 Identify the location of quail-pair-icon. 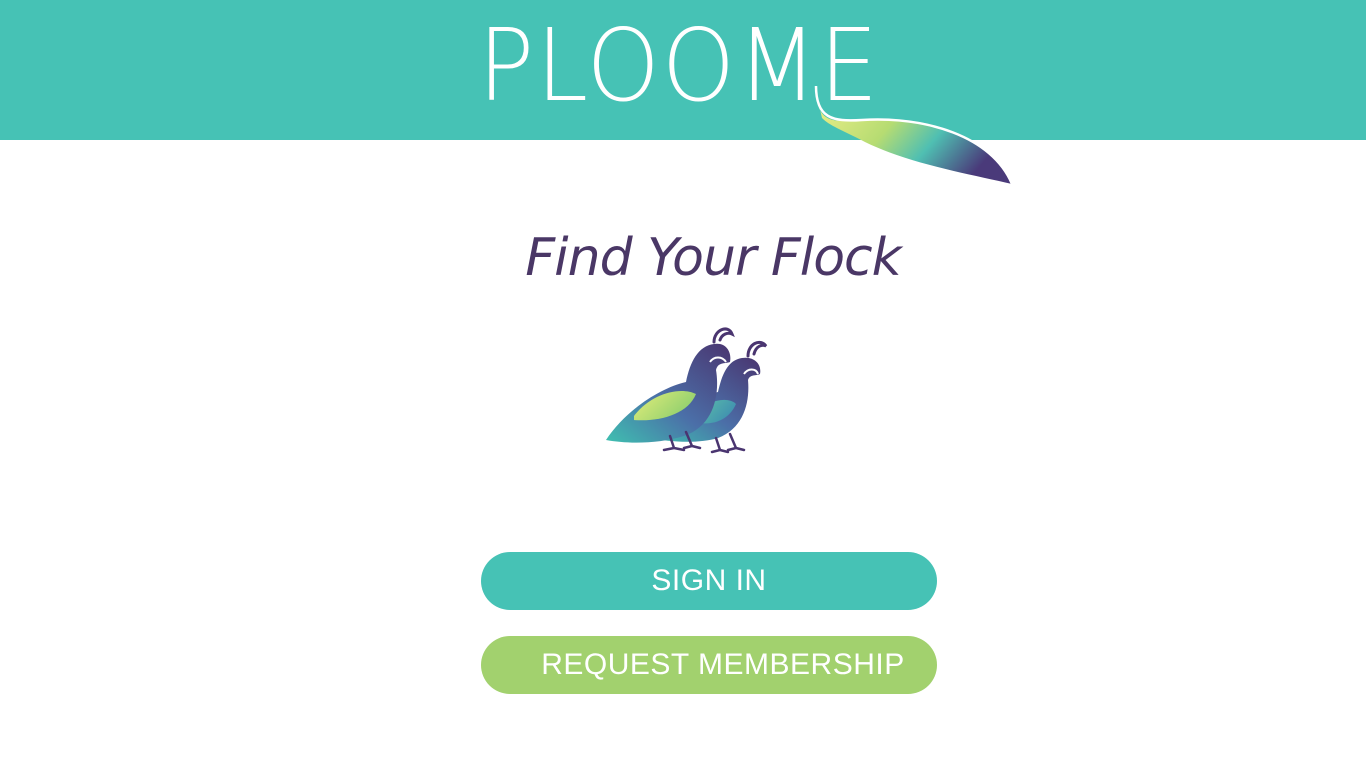
(688, 392).